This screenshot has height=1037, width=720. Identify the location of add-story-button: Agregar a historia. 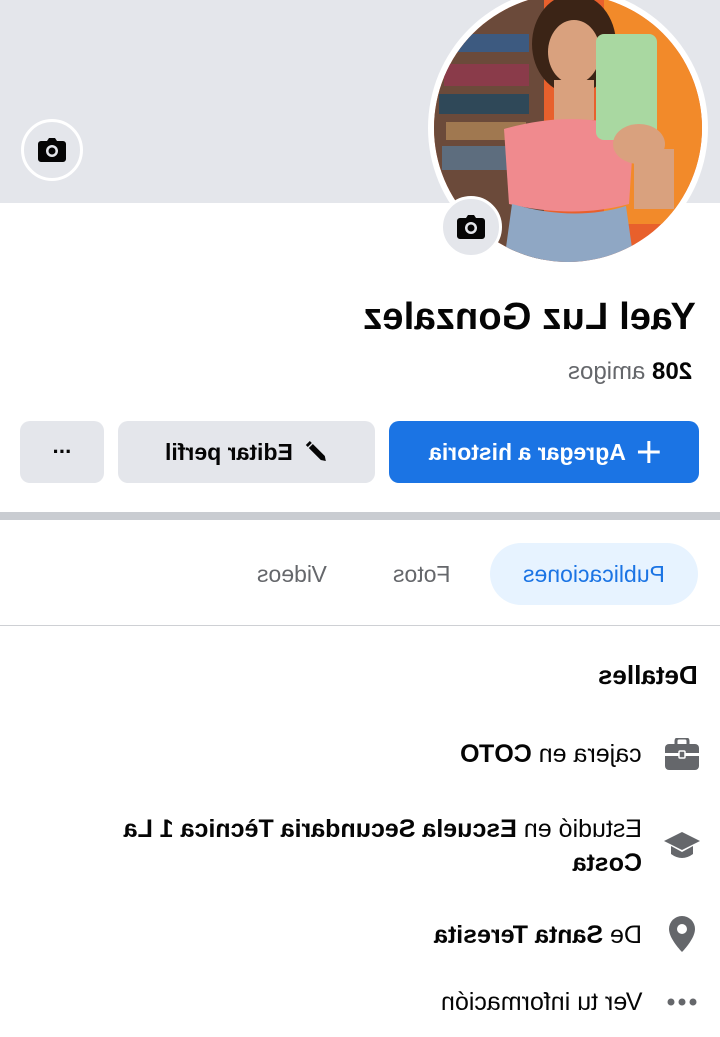
(544, 452).